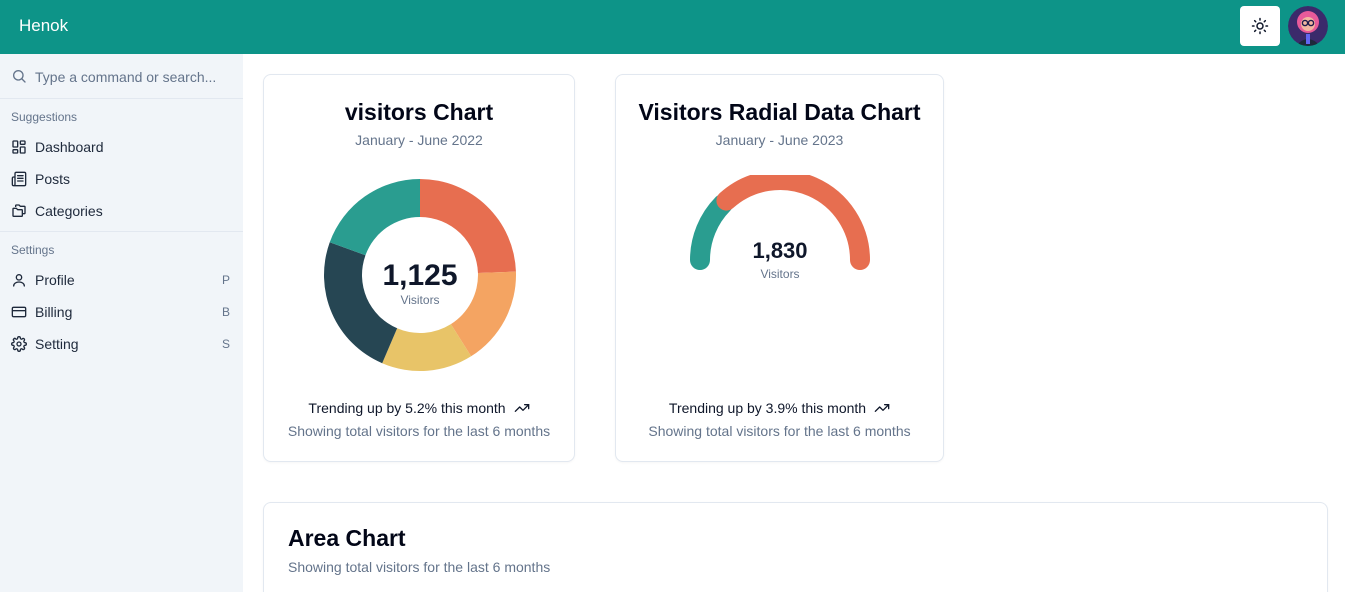  Describe the element at coordinates (779, 112) in the screenshot. I see `card-title: Visitors Radial Data Chart` at that location.